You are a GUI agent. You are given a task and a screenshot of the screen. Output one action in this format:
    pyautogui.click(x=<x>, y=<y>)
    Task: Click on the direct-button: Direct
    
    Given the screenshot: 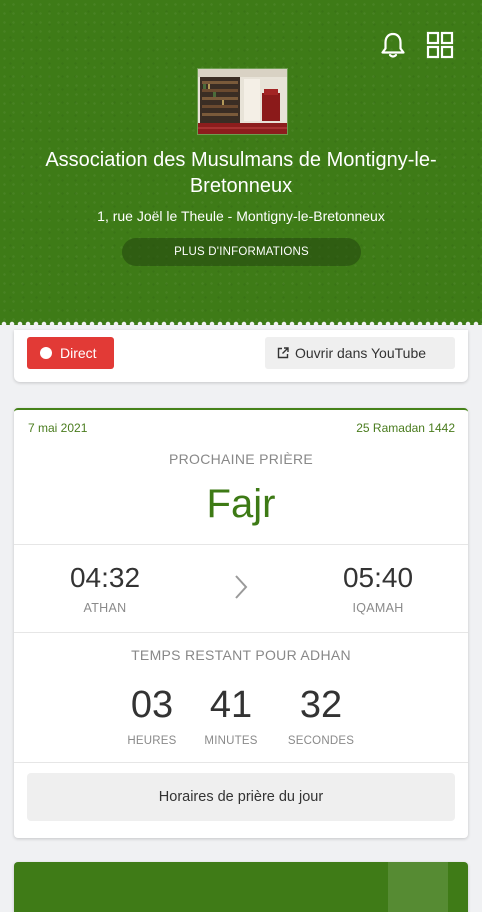 What is the action you would take?
    pyautogui.click(x=70, y=353)
    